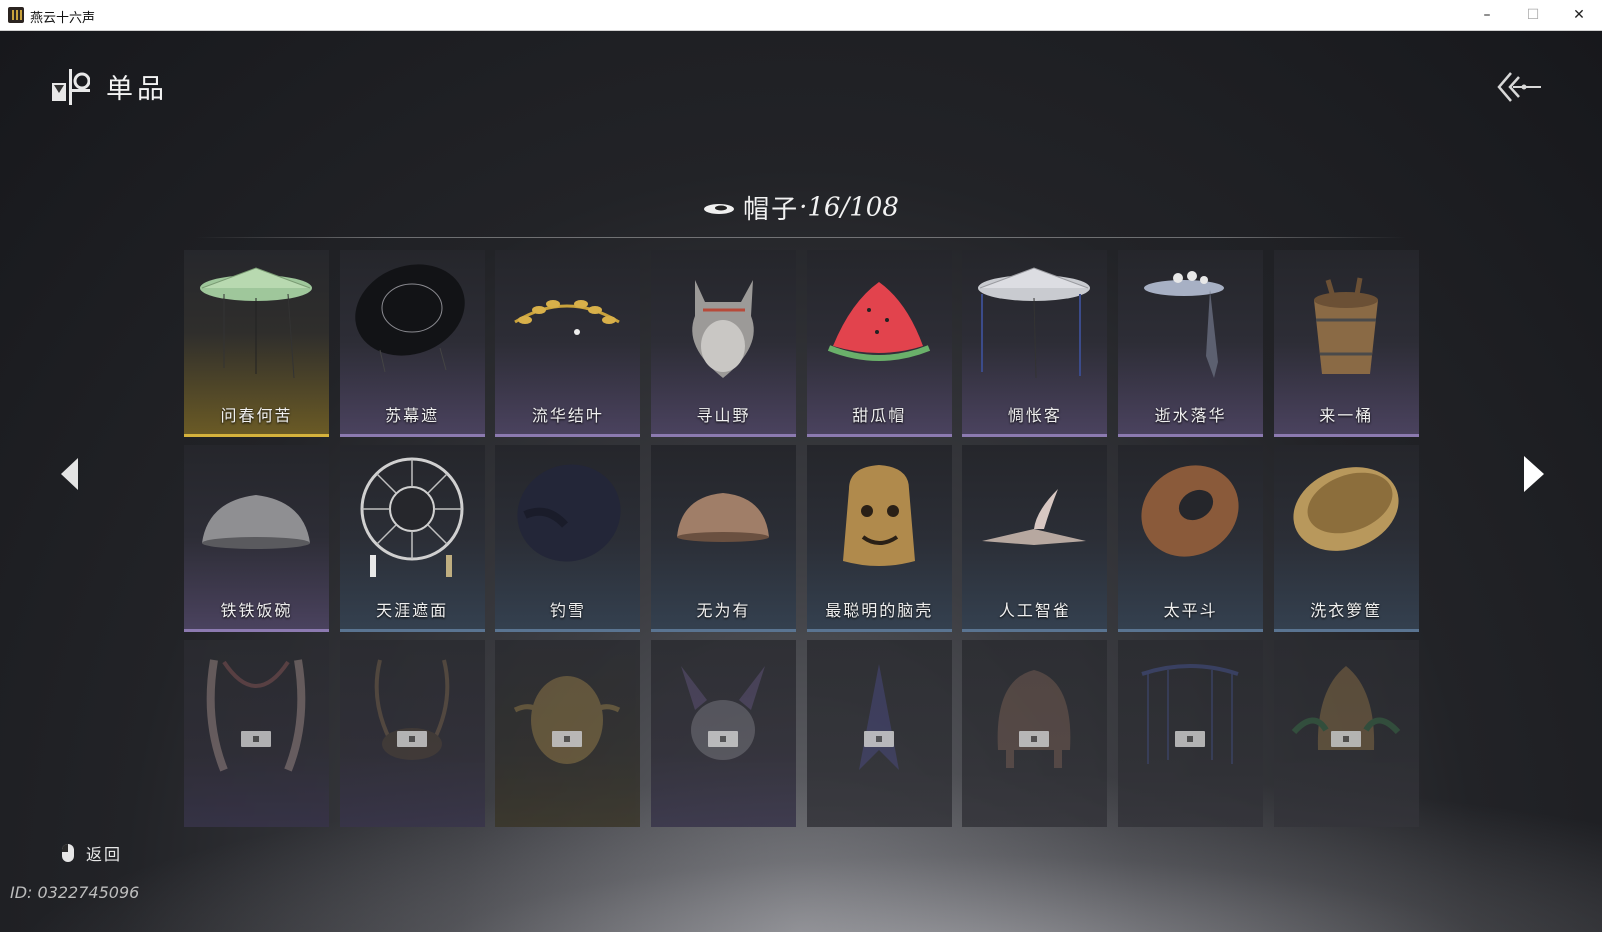 This screenshot has height=932, width=1602. What do you see at coordinates (1346, 509) in the screenshot?
I see `laundry-basket-icon` at bounding box center [1346, 509].